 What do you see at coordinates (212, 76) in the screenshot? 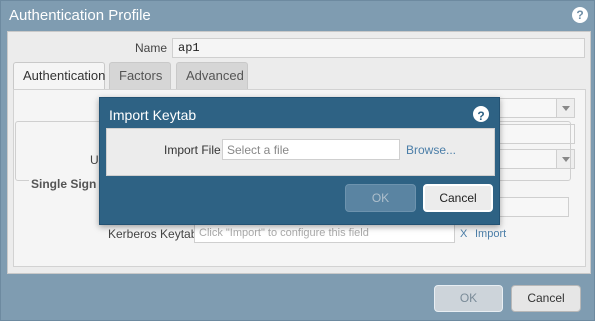
I see `tab-advanced: Advanced` at bounding box center [212, 76].